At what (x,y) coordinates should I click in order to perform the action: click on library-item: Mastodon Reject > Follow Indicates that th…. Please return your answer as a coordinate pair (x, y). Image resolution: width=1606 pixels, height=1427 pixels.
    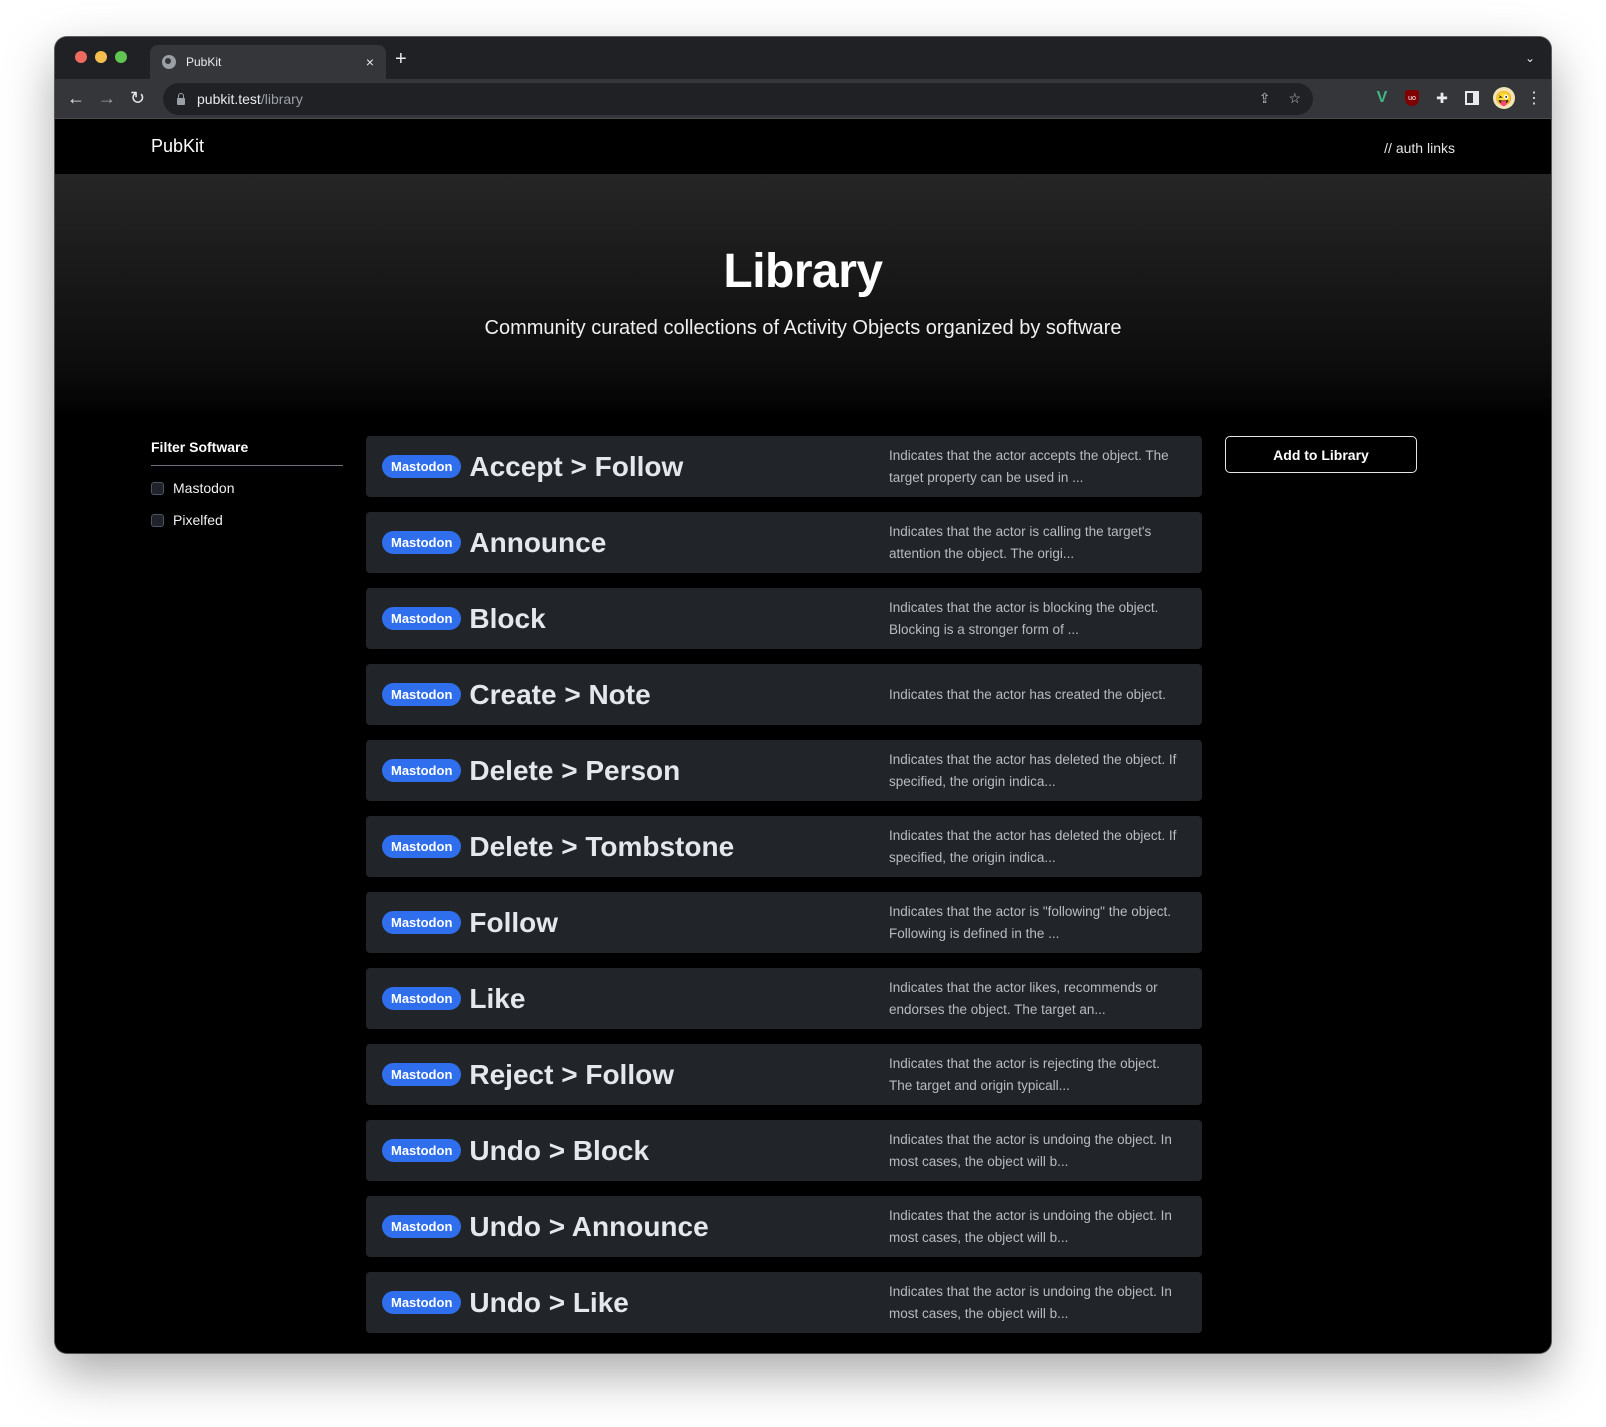
    Looking at the image, I should click on (784, 1074).